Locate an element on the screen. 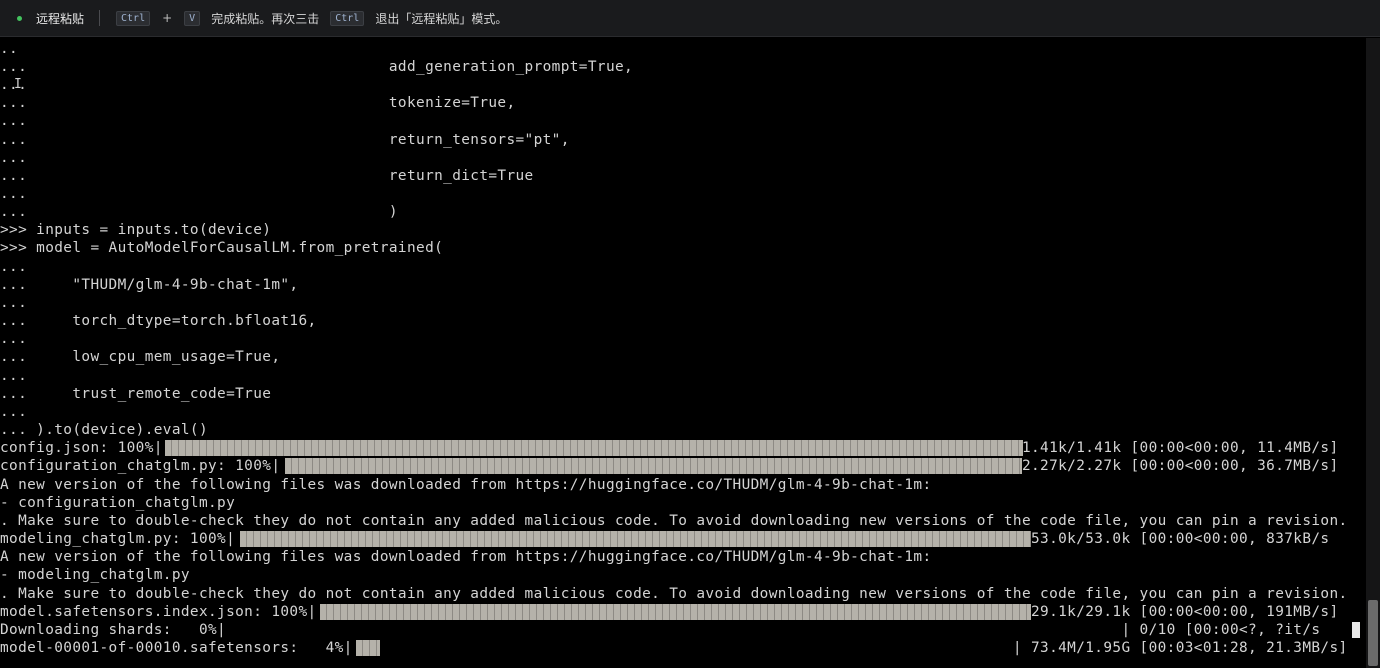 The height and width of the screenshot is (668, 1380). progress-bar-config is located at coordinates (594, 448).